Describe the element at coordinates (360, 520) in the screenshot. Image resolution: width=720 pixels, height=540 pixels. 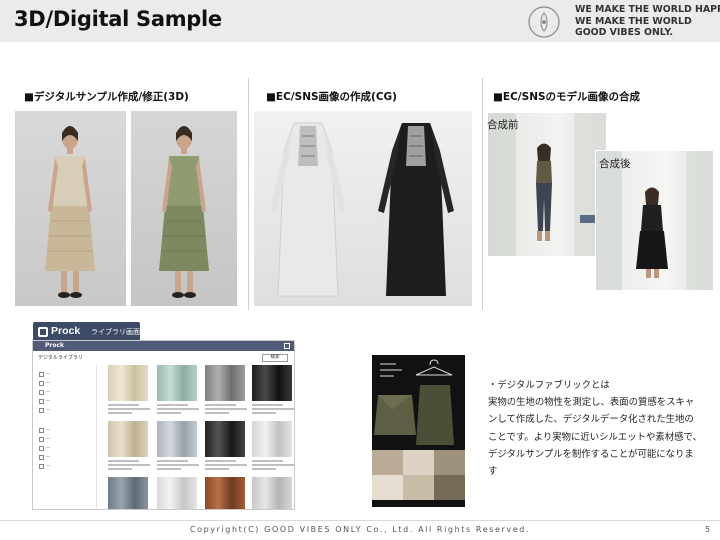
I see `footer-divider` at that location.